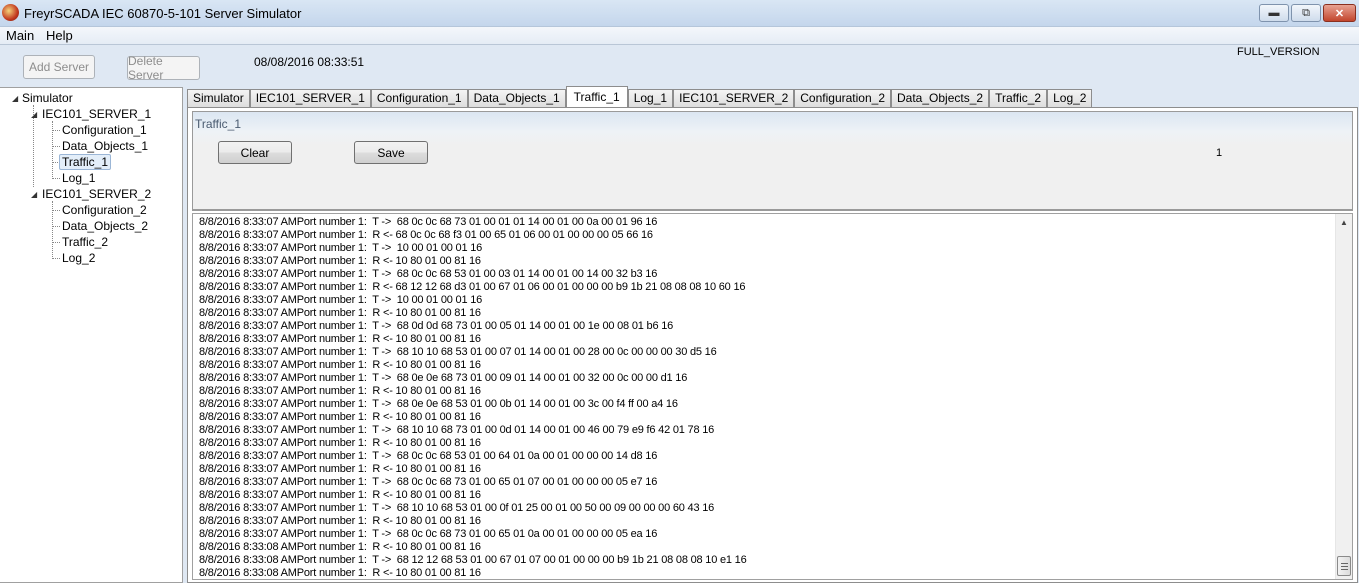 The height and width of the screenshot is (583, 1359). I want to click on current-datetime: 08/08/2016 08:33:51, so click(309, 62).